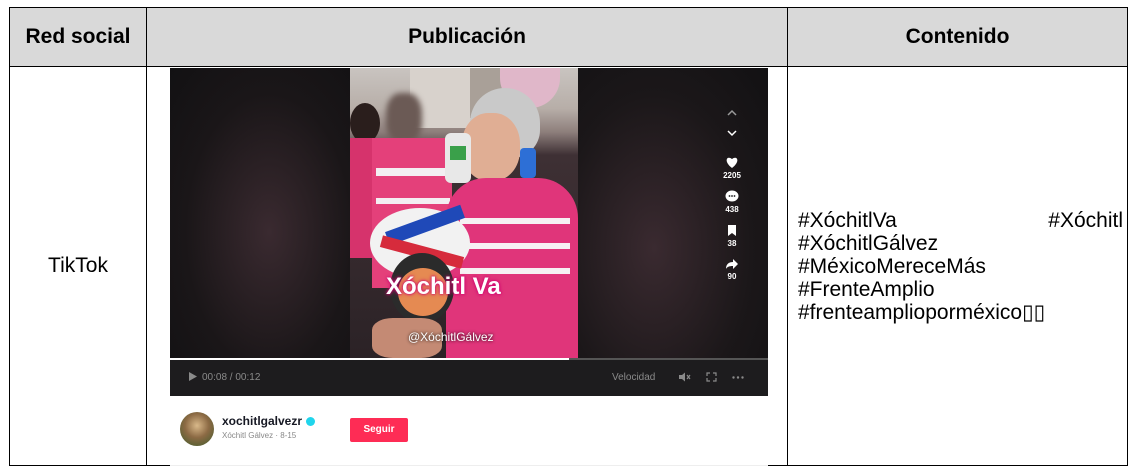 Image resolution: width=1135 pixels, height=469 pixels. I want to click on saves-count: 38, so click(732, 243).